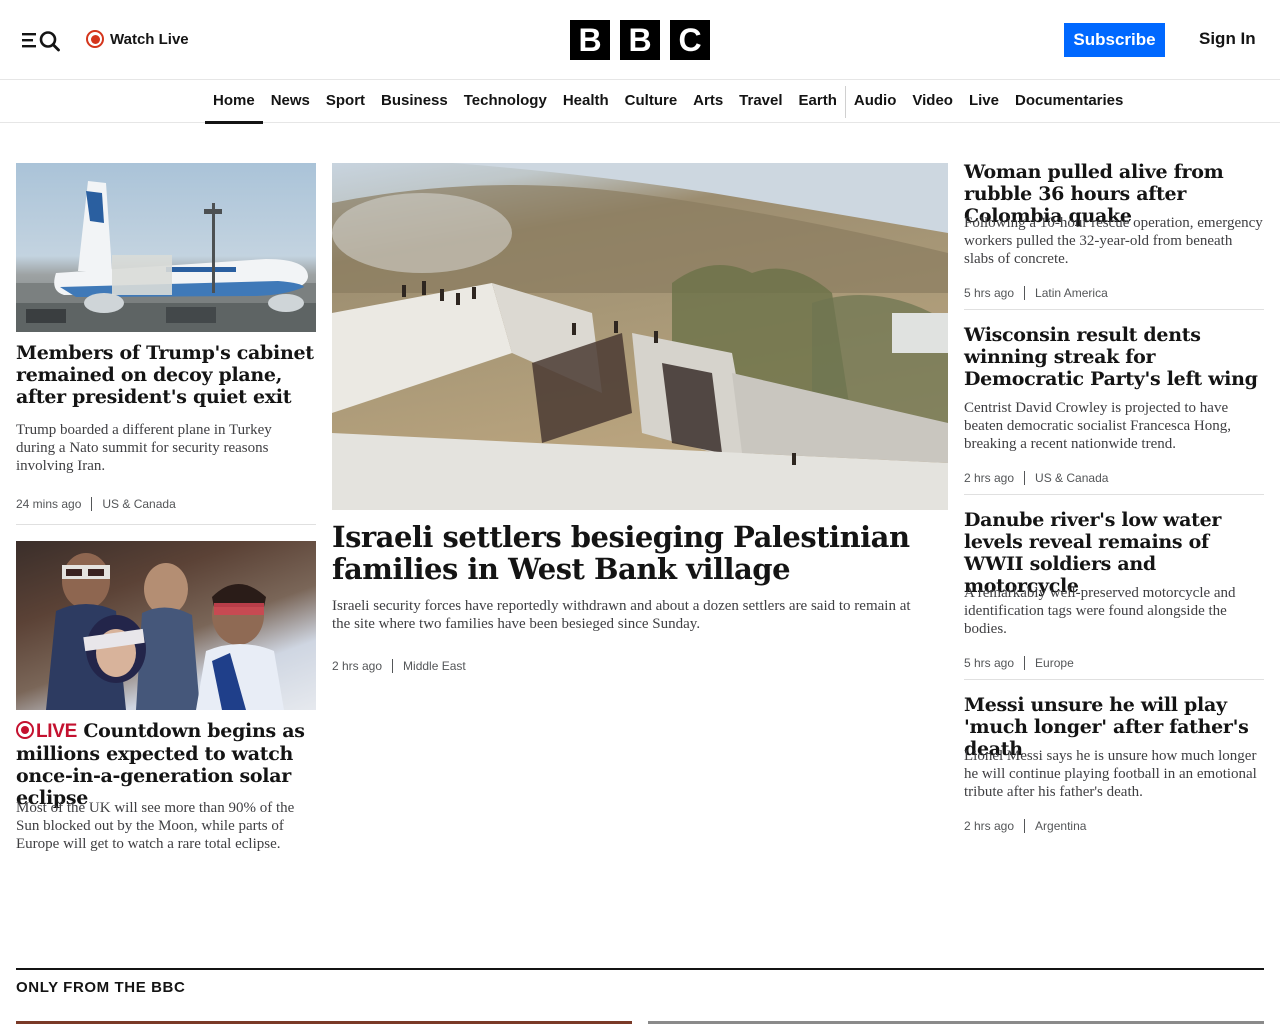  What do you see at coordinates (932, 102) in the screenshot?
I see `nav-item-video: Video` at bounding box center [932, 102].